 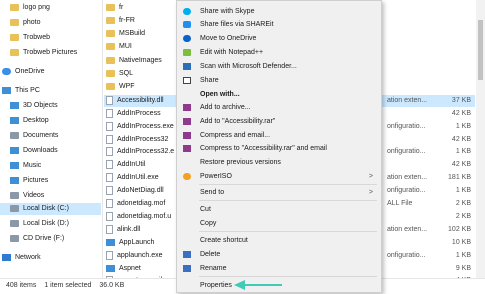 What do you see at coordinates (50, 209) in the screenshot?
I see `nav-item-local-disk-c: Local Disk (C:)` at bounding box center [50, 209].